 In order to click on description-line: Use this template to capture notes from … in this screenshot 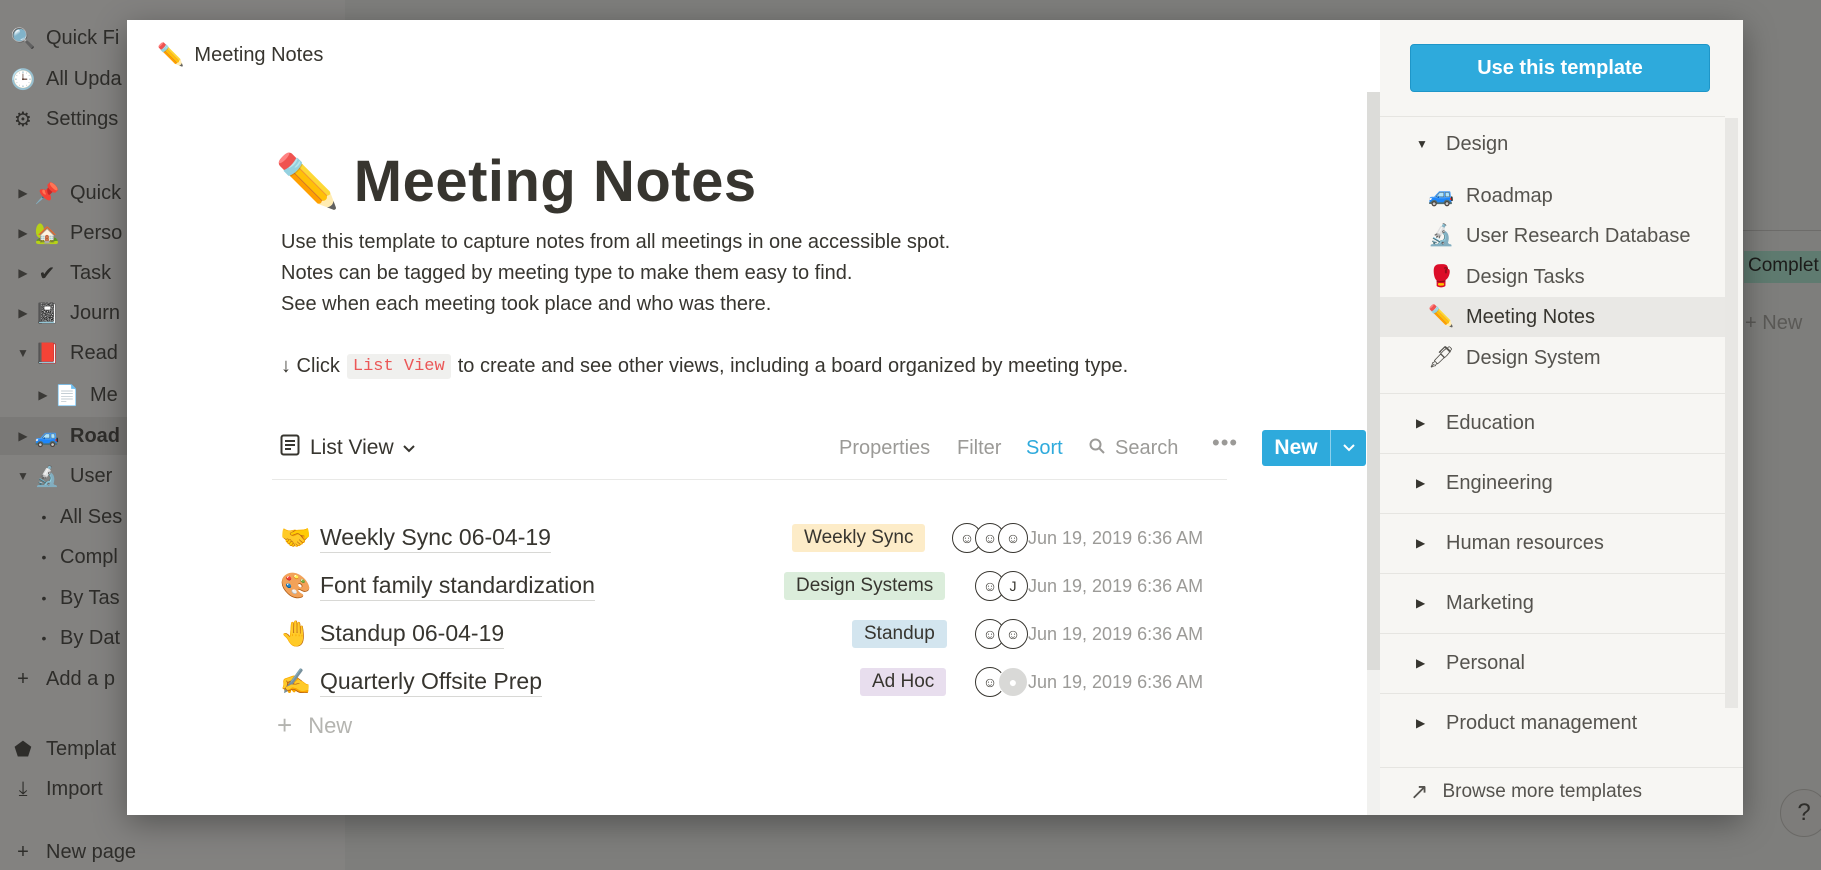, I will do `click(616, 242)`.